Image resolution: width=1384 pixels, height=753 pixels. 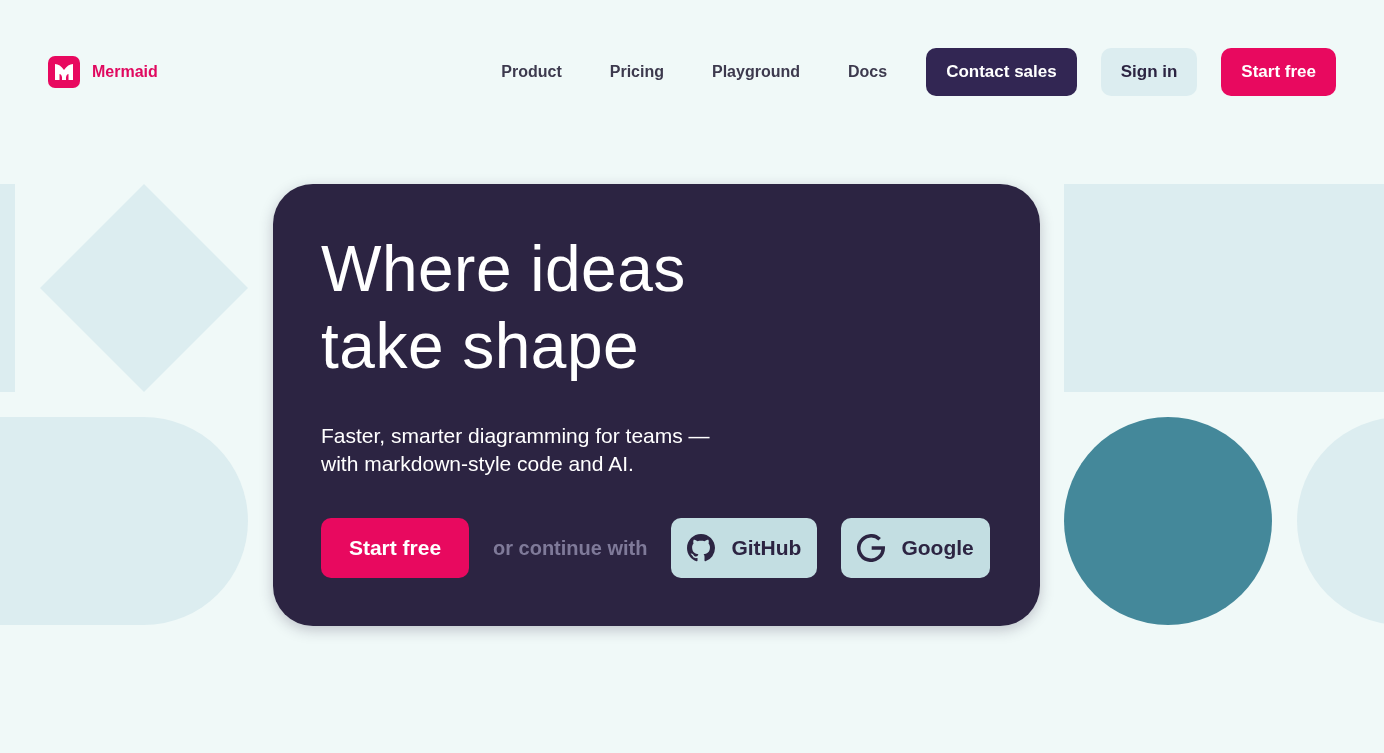 I want to click on nav-link: Docs, so click(x=868, y=72).